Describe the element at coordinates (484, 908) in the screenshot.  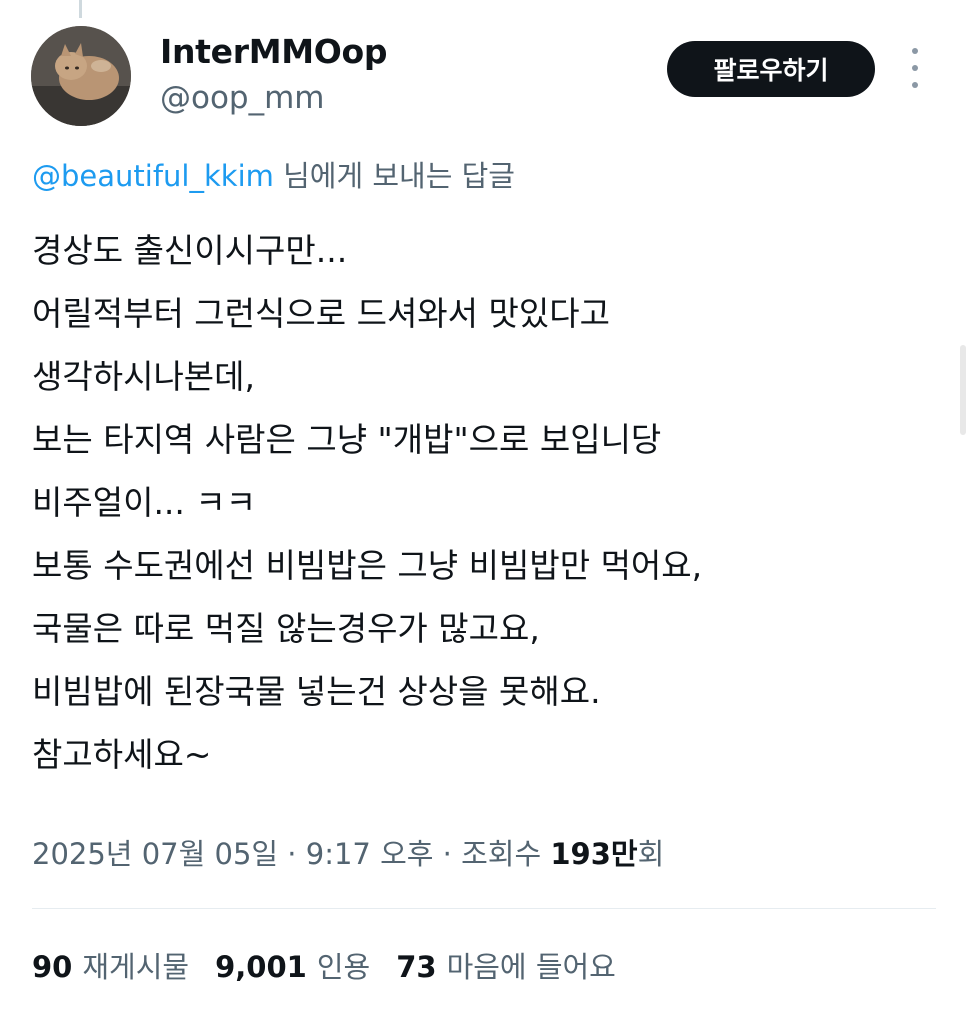
I see `divider` at that location.